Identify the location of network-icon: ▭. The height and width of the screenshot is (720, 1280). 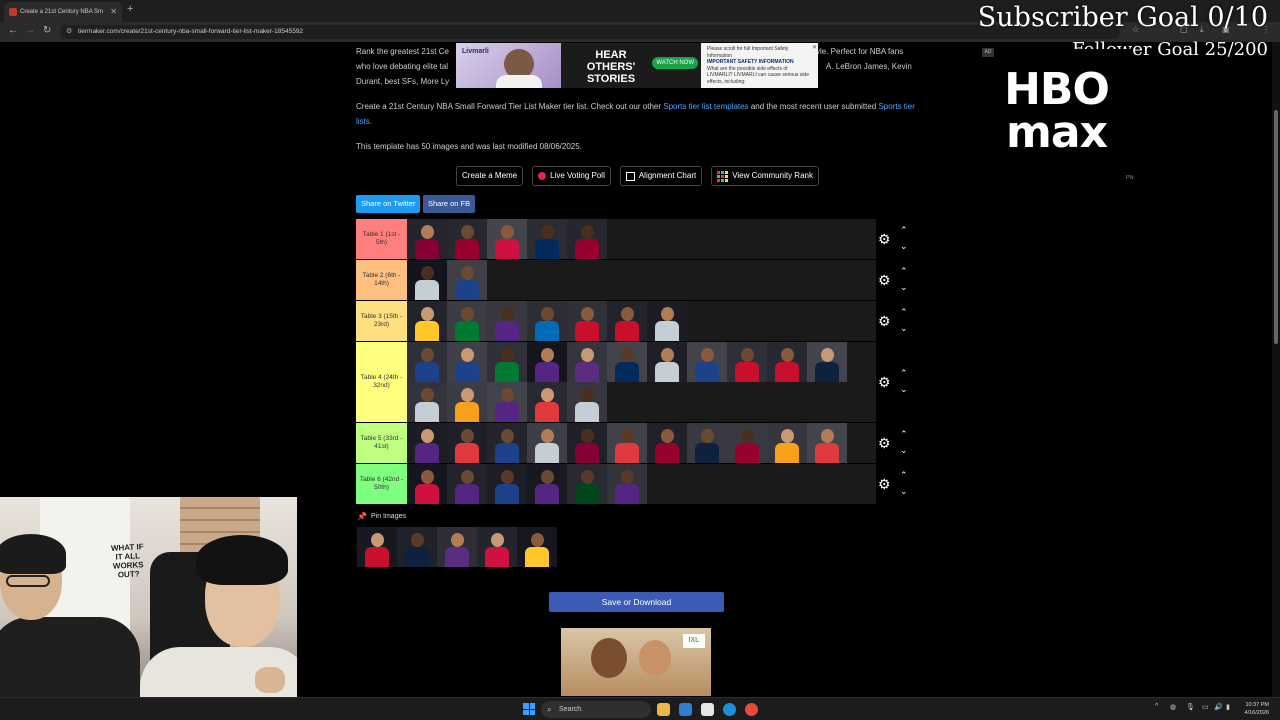
(1205, 707).